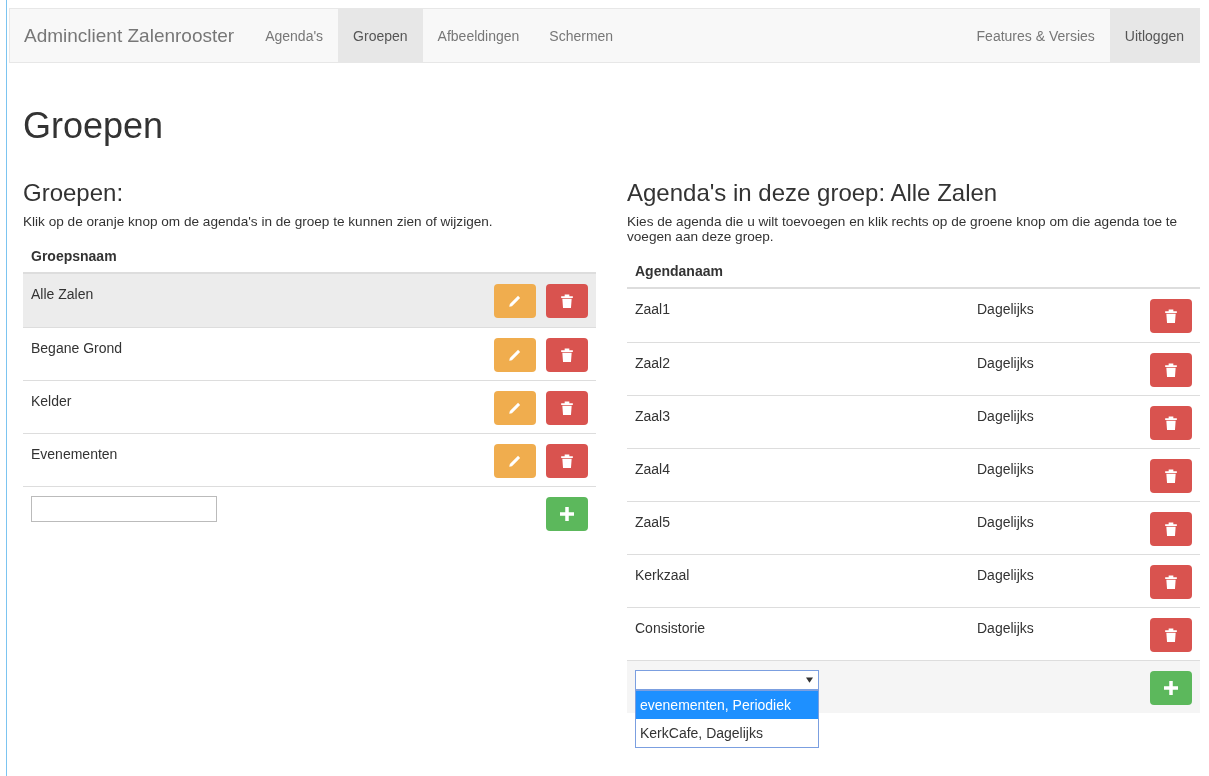  I want to click on agenda-name: Zaal4, so click(653, 468).